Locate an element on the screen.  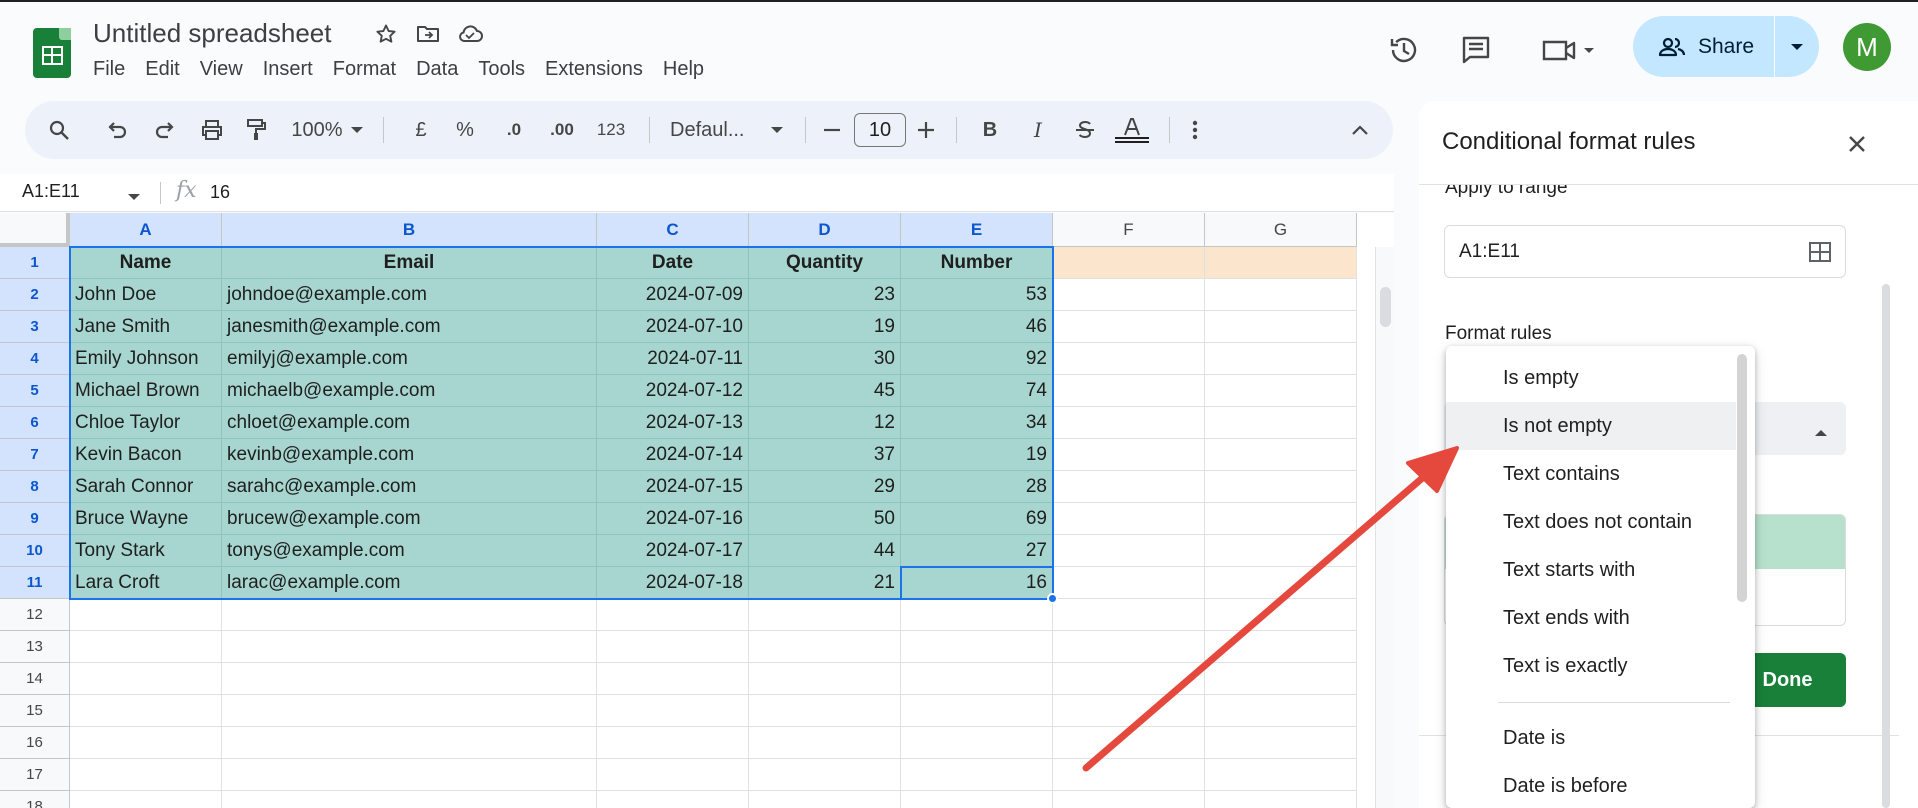
collapse-toolbar-icon is located at coordinates (1360, 130).